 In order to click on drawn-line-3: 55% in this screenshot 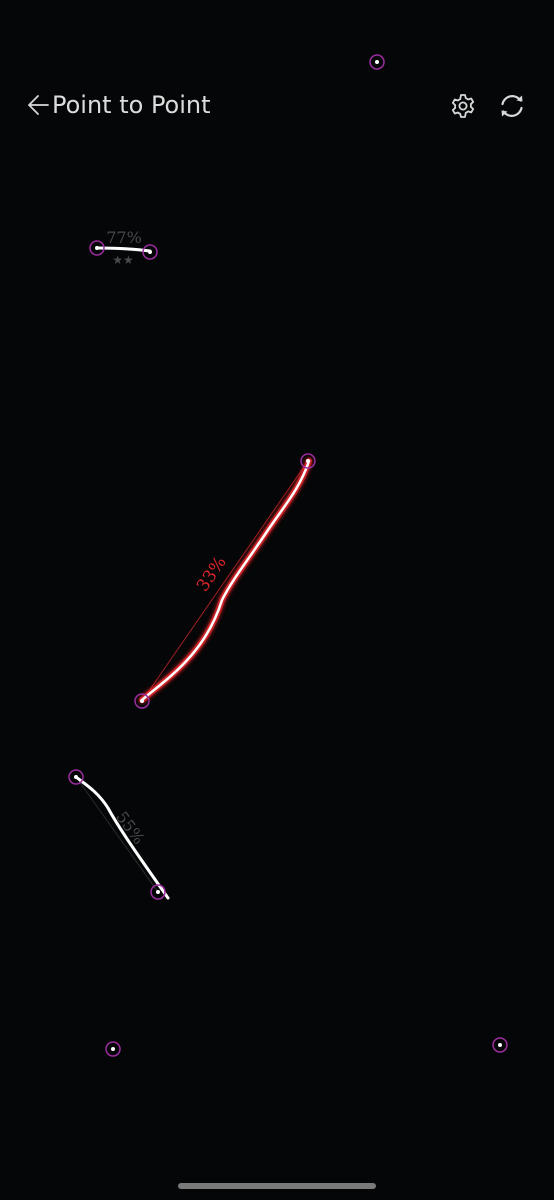, I will do `click(119, 834)`.